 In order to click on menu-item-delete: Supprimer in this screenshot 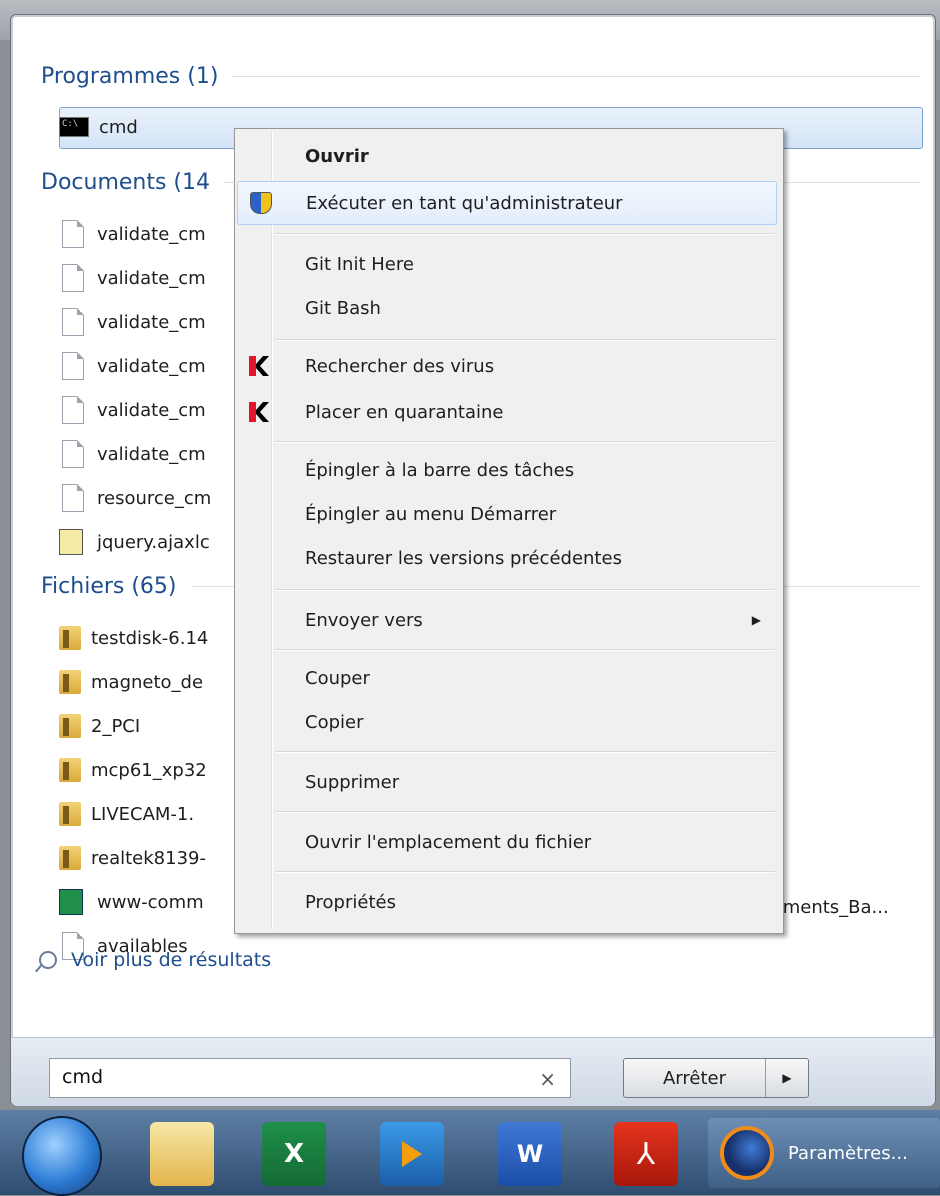, I will do `click(508, 782)`.